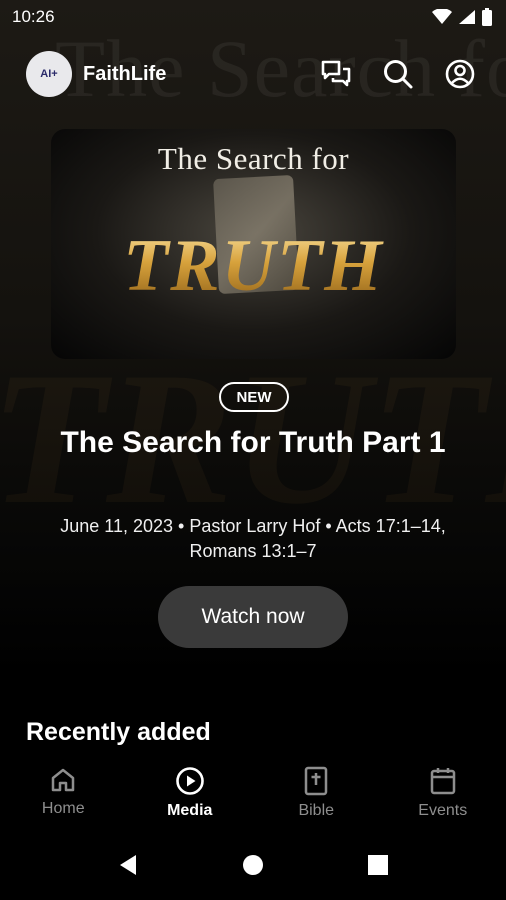  What do you see at coordinates (253, 442) in the screenshot?
I see `featured-title: The Search for Truth Part 1` at bounding box center [253, 442].